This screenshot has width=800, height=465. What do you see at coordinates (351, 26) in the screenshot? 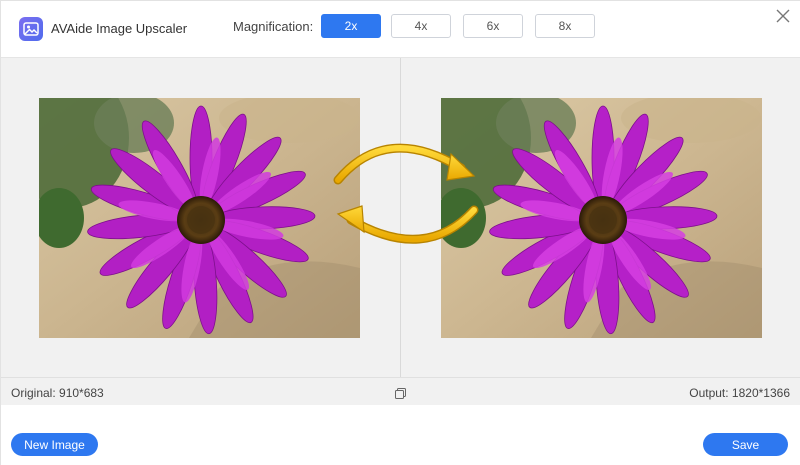
I see `magnification-2x-button: 2x` at bounding box center [351, 26].